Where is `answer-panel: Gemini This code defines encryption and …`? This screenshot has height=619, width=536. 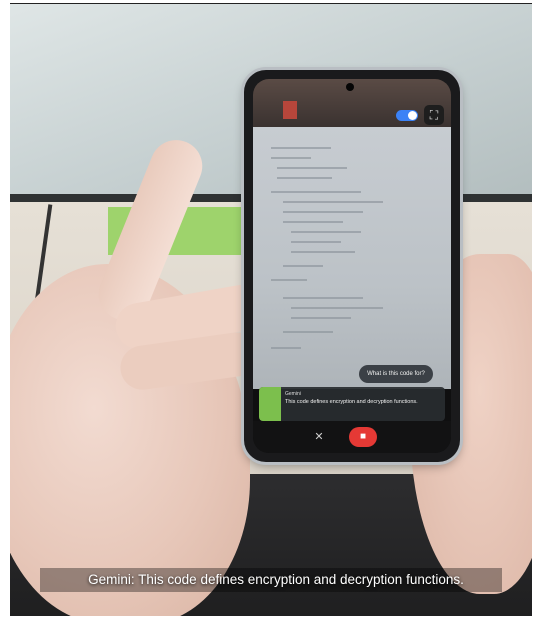 answer-panel: Gemini This code defines encryption and … is located at coordinates (352, 404).